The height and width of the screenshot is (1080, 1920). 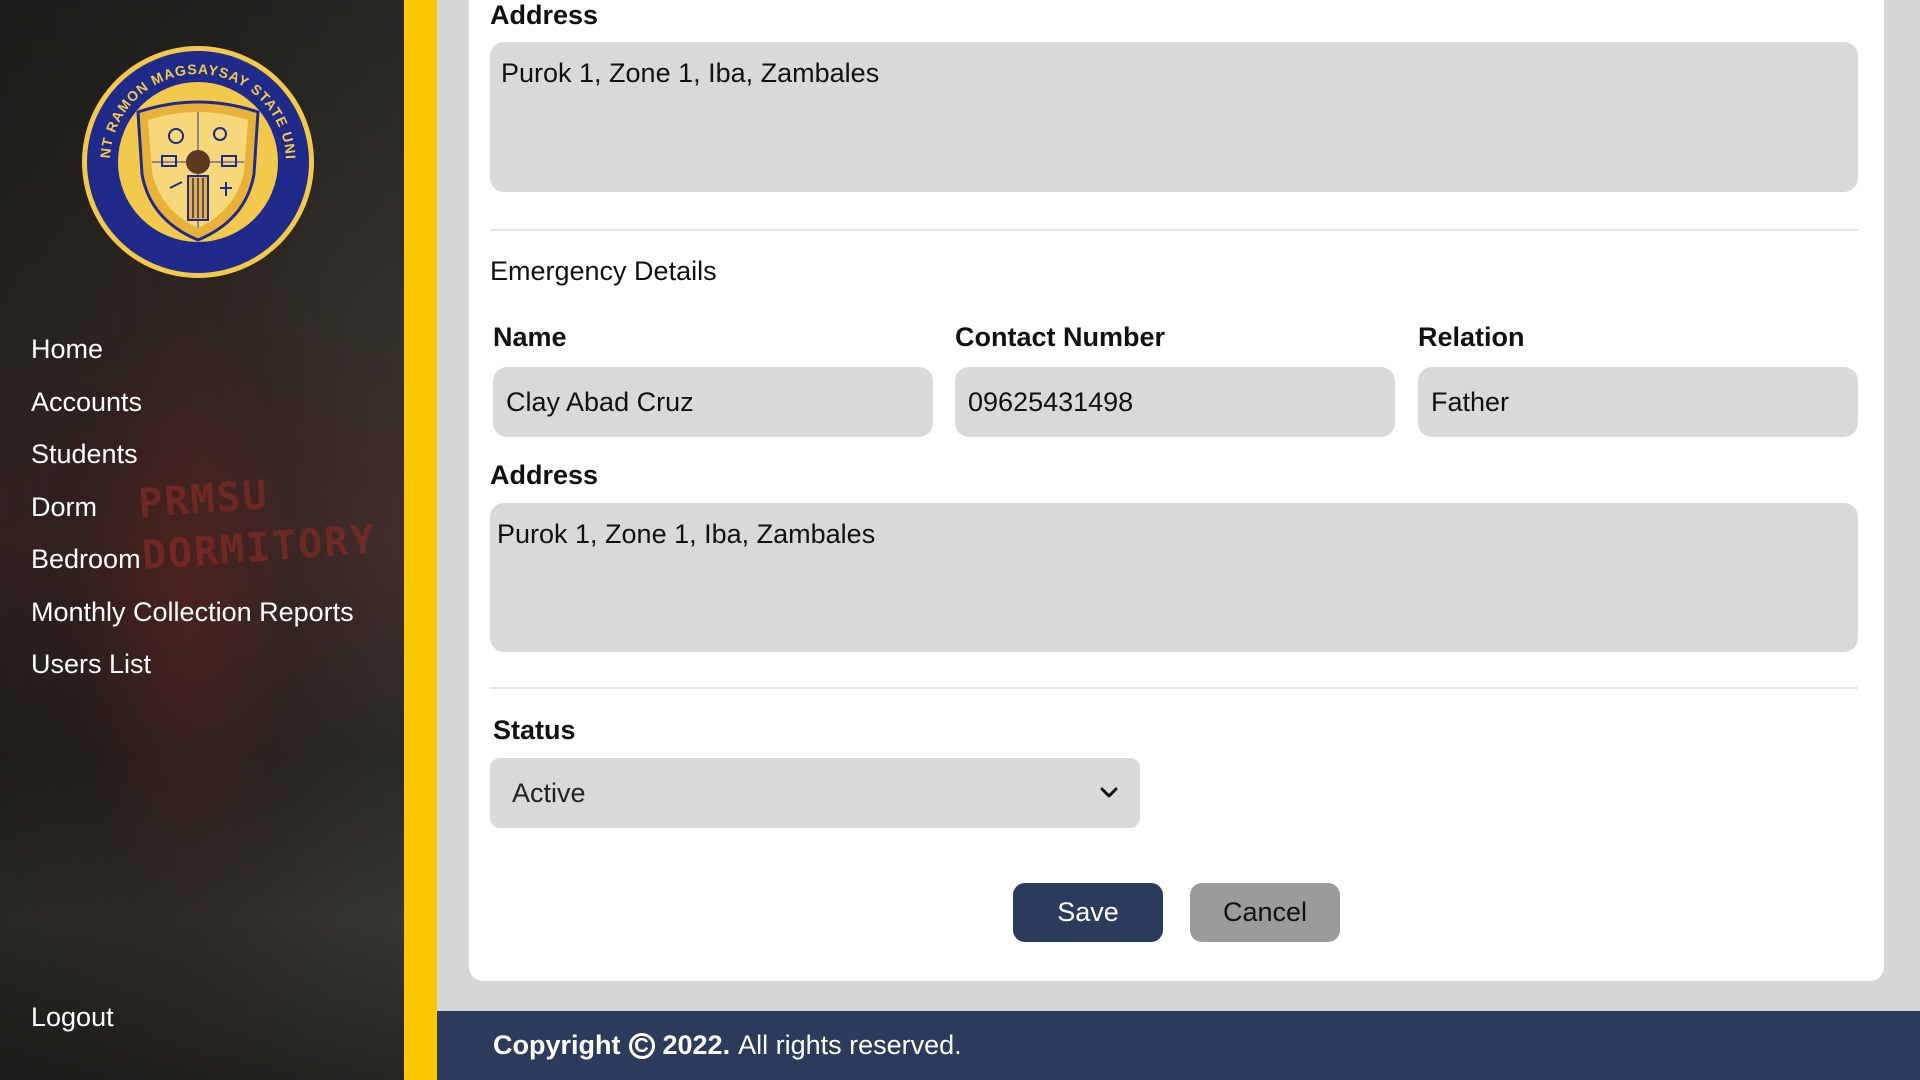 What do you see at coordinates (192, 562) in the screenshot?
I see `sidebar-item-bedroom: Bedroom` at bounding box center [192, 562].